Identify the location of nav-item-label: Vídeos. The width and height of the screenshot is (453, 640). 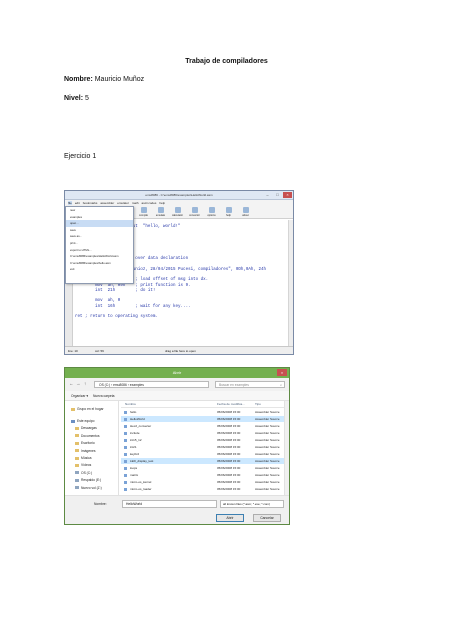
(86, 465).